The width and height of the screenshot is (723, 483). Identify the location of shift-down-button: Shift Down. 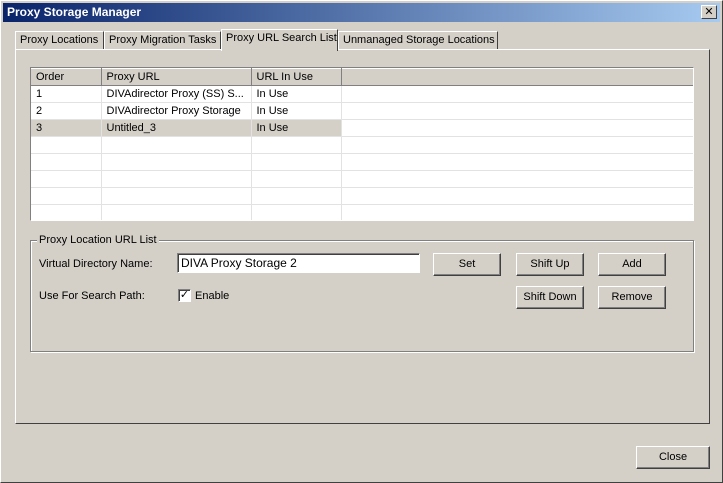
(550, 297).